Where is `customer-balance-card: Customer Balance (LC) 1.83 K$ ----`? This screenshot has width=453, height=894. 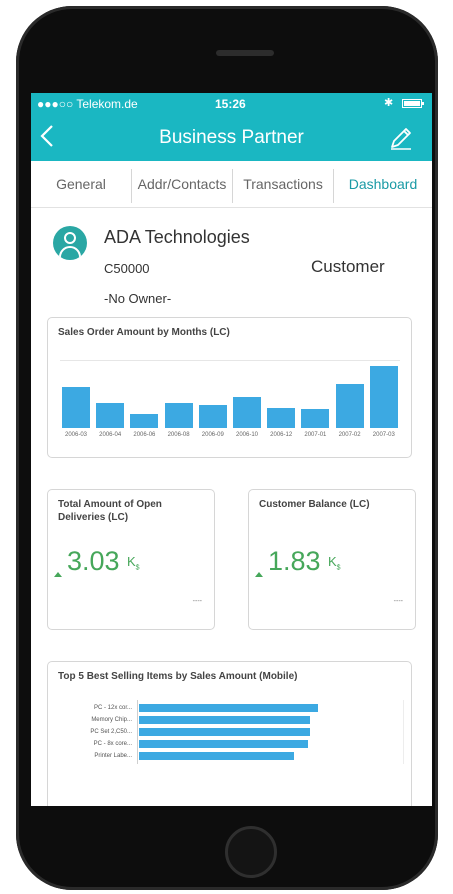
customer-balance-card: Customer Balance (LC) 1.83 K$ ---- is located at coordinates (332, 559).